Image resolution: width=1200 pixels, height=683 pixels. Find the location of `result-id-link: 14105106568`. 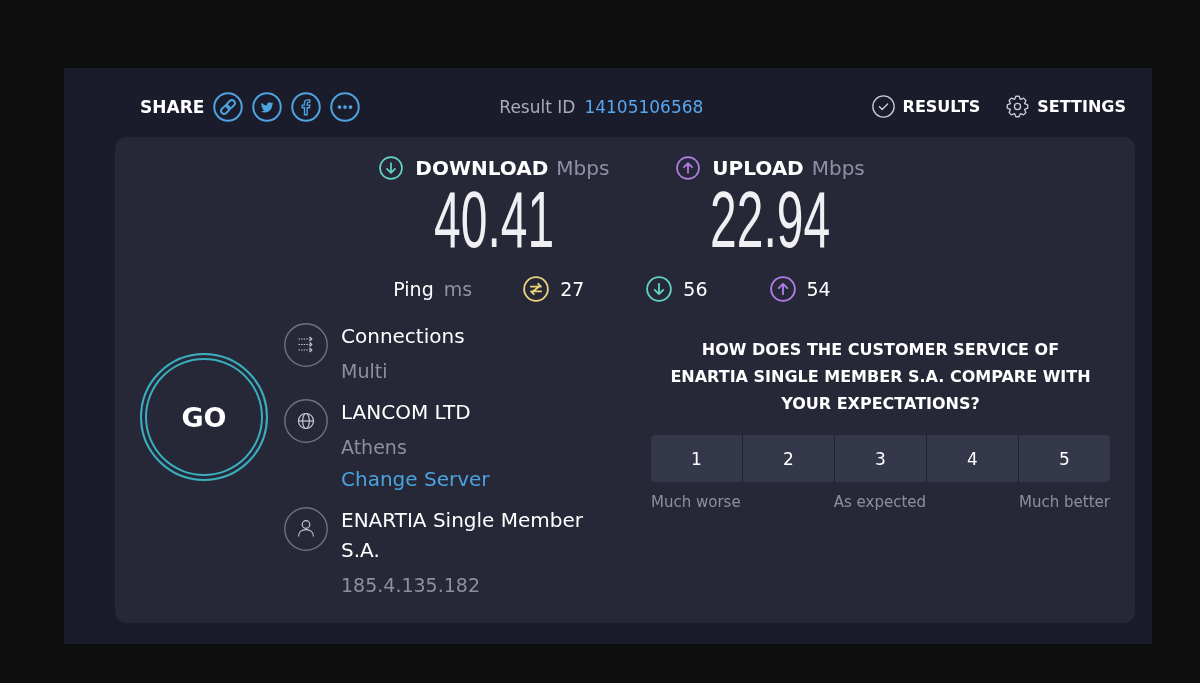

result-id-link: 14105106568 is located at coordinates (644, 106).